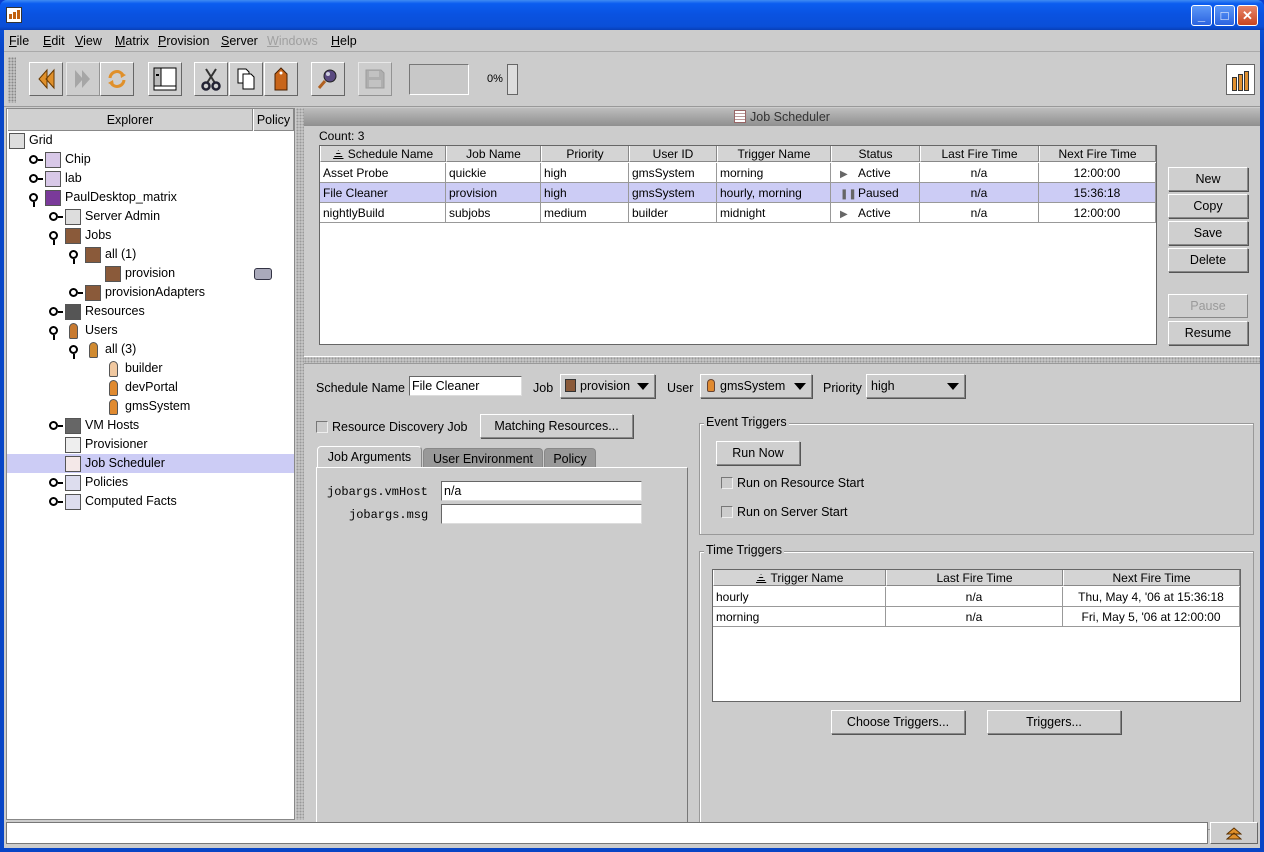 The height and width of the screenshot is (852, 1264). I want to click on schedule-name-label: Schedule Name, so click(360, 388).